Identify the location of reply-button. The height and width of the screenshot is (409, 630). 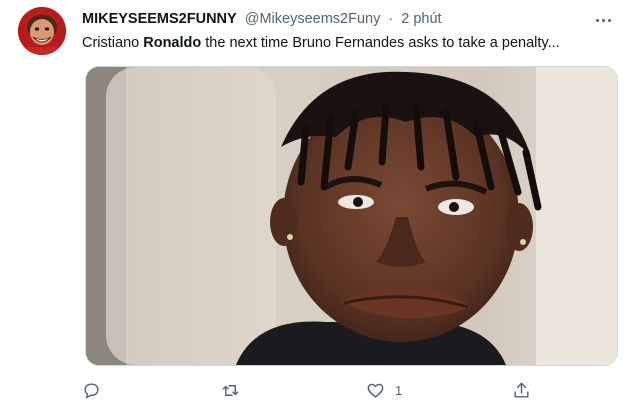
(91, 390).